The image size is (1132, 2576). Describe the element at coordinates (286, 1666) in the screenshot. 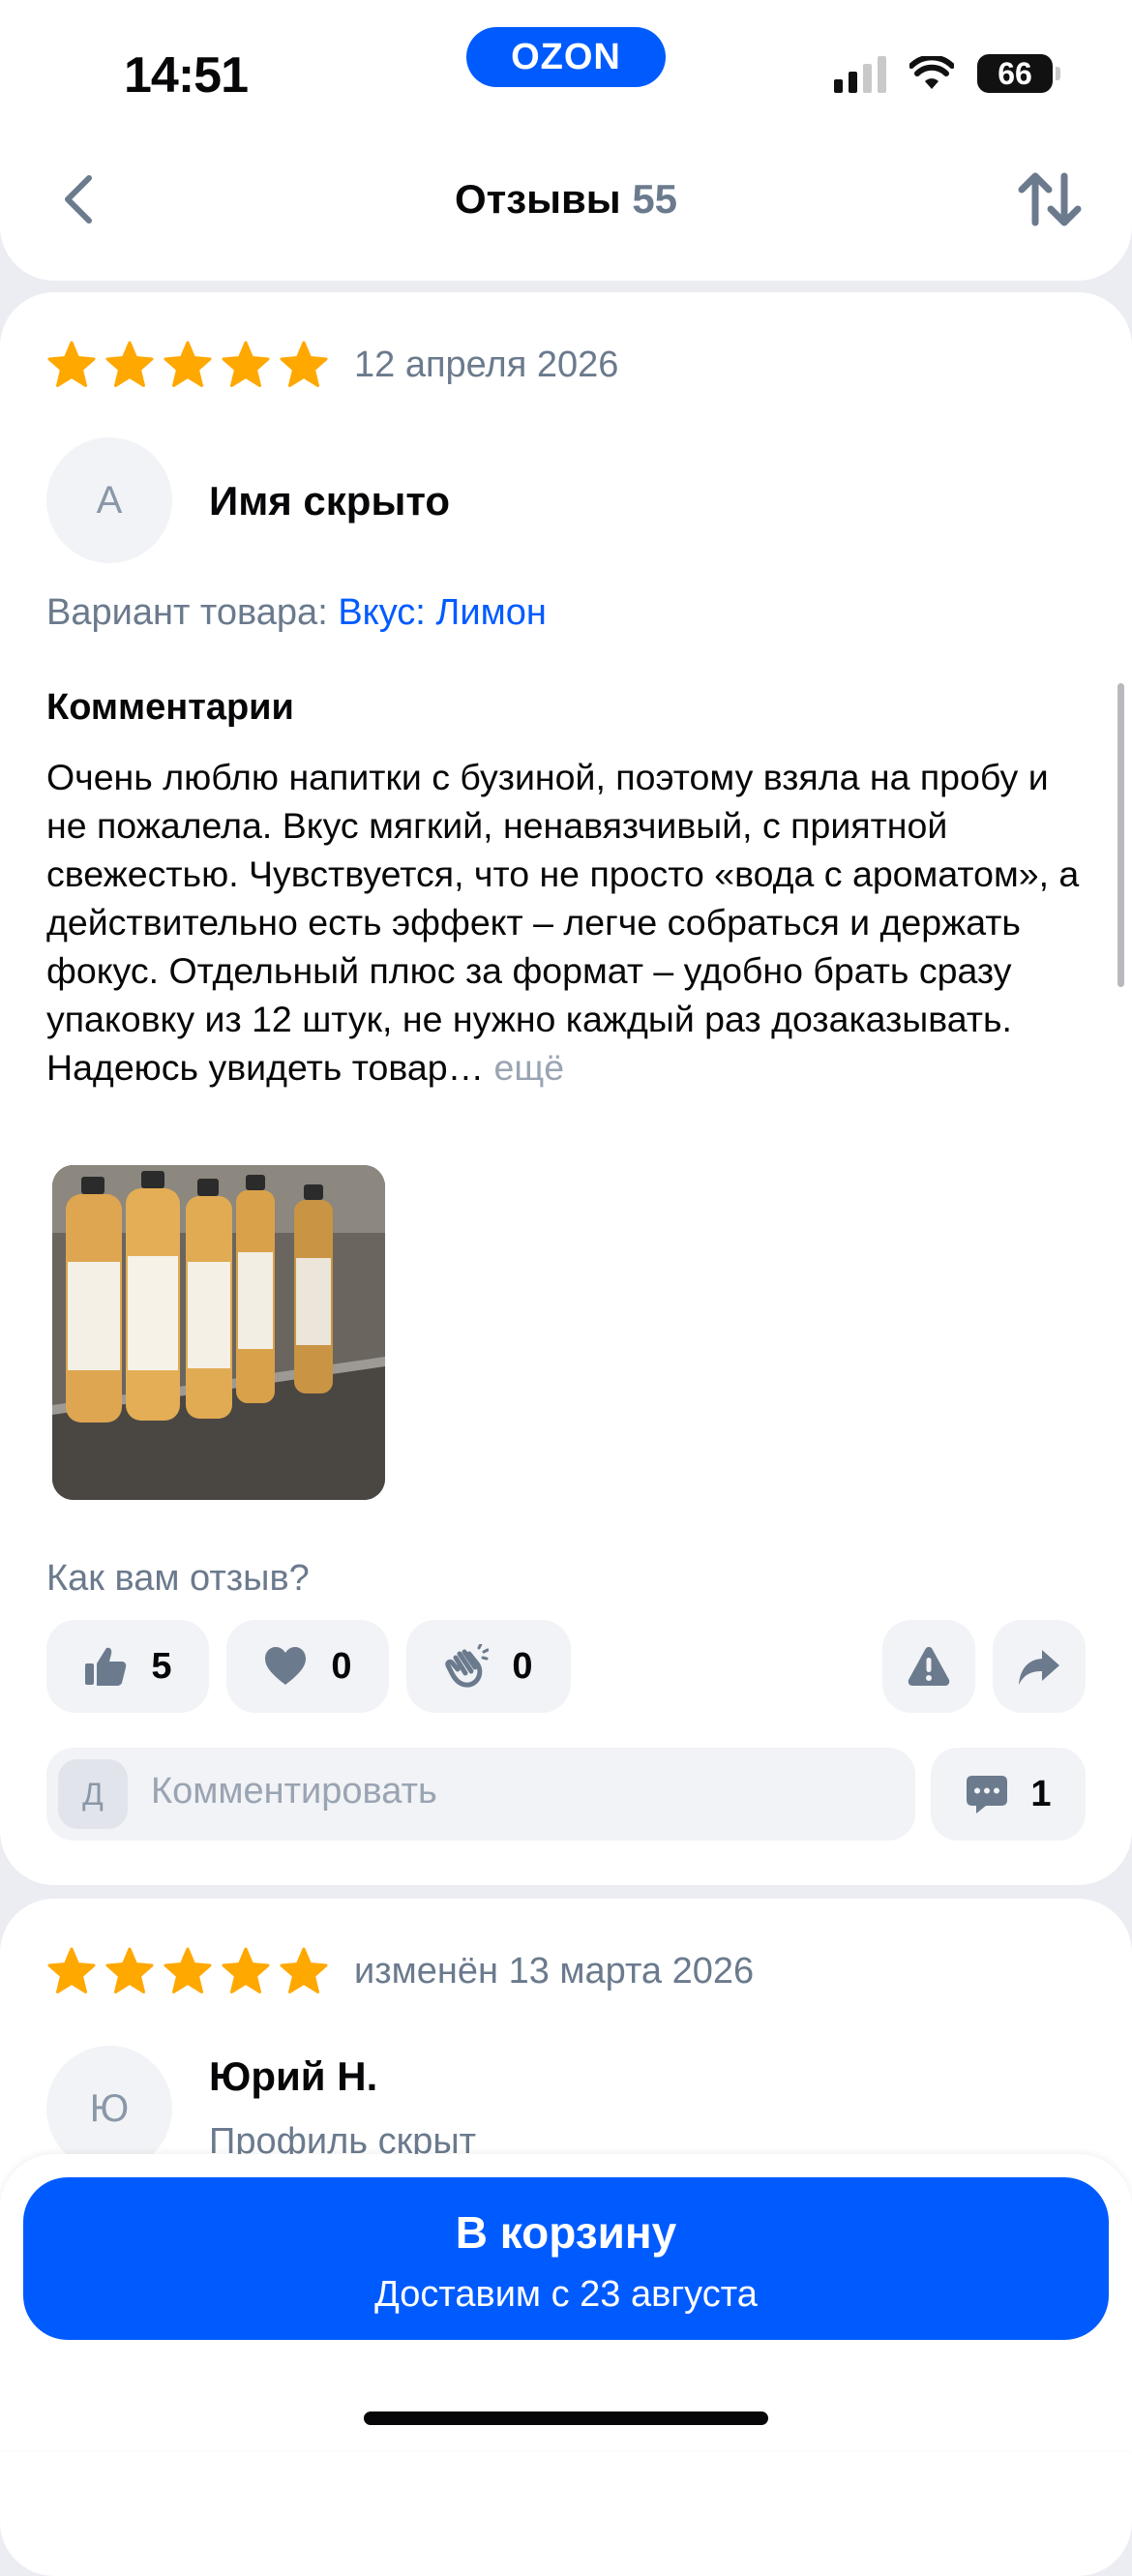

I see `heart-icon` at that location.